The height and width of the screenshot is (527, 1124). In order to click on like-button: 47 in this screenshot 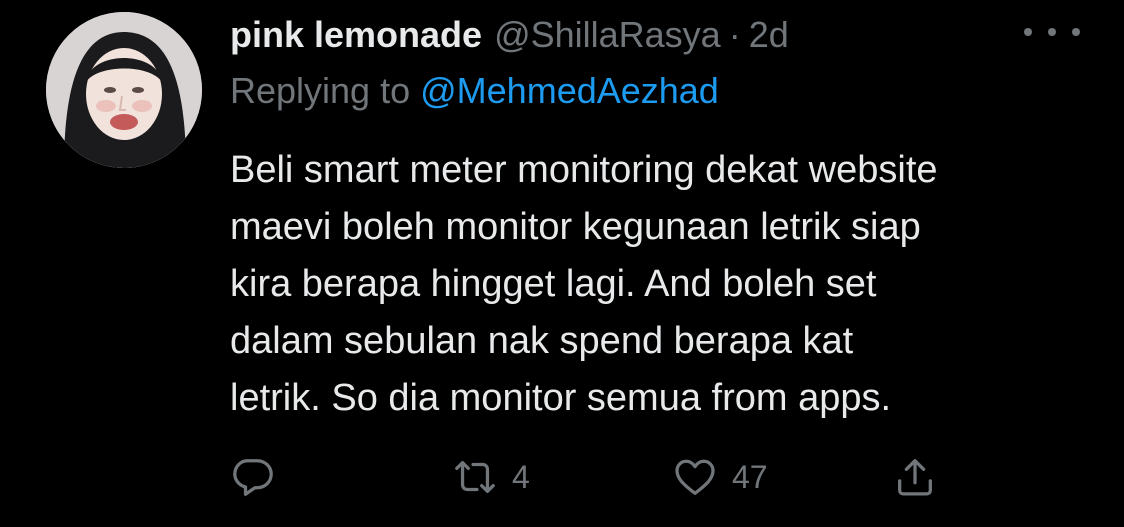, I will do `click(720, 477)`.